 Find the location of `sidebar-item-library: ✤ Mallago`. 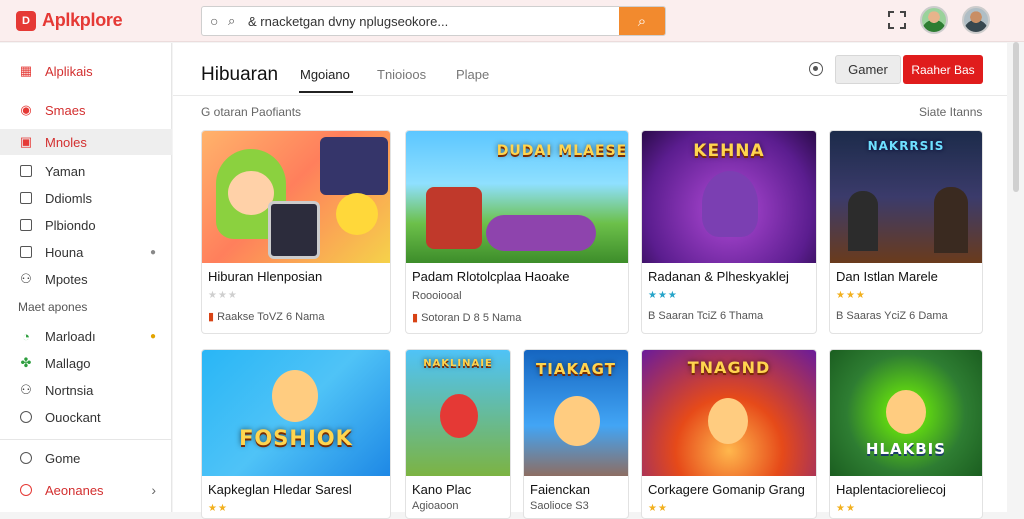

sidebar-item-library: ✤ Mallago is located at coordinates (86, 363).